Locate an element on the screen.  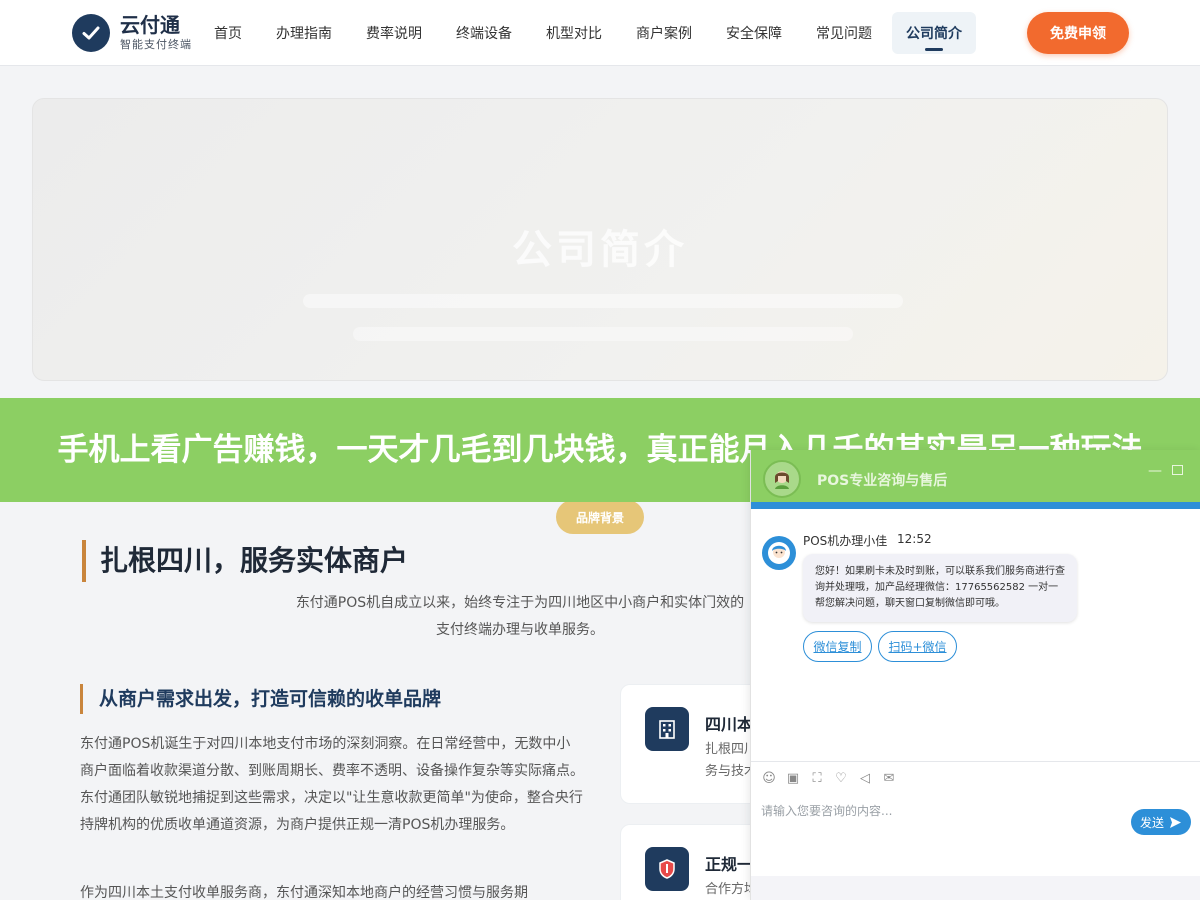
apply-free-button: 免费申领 is located at coordinates (1078, 33).